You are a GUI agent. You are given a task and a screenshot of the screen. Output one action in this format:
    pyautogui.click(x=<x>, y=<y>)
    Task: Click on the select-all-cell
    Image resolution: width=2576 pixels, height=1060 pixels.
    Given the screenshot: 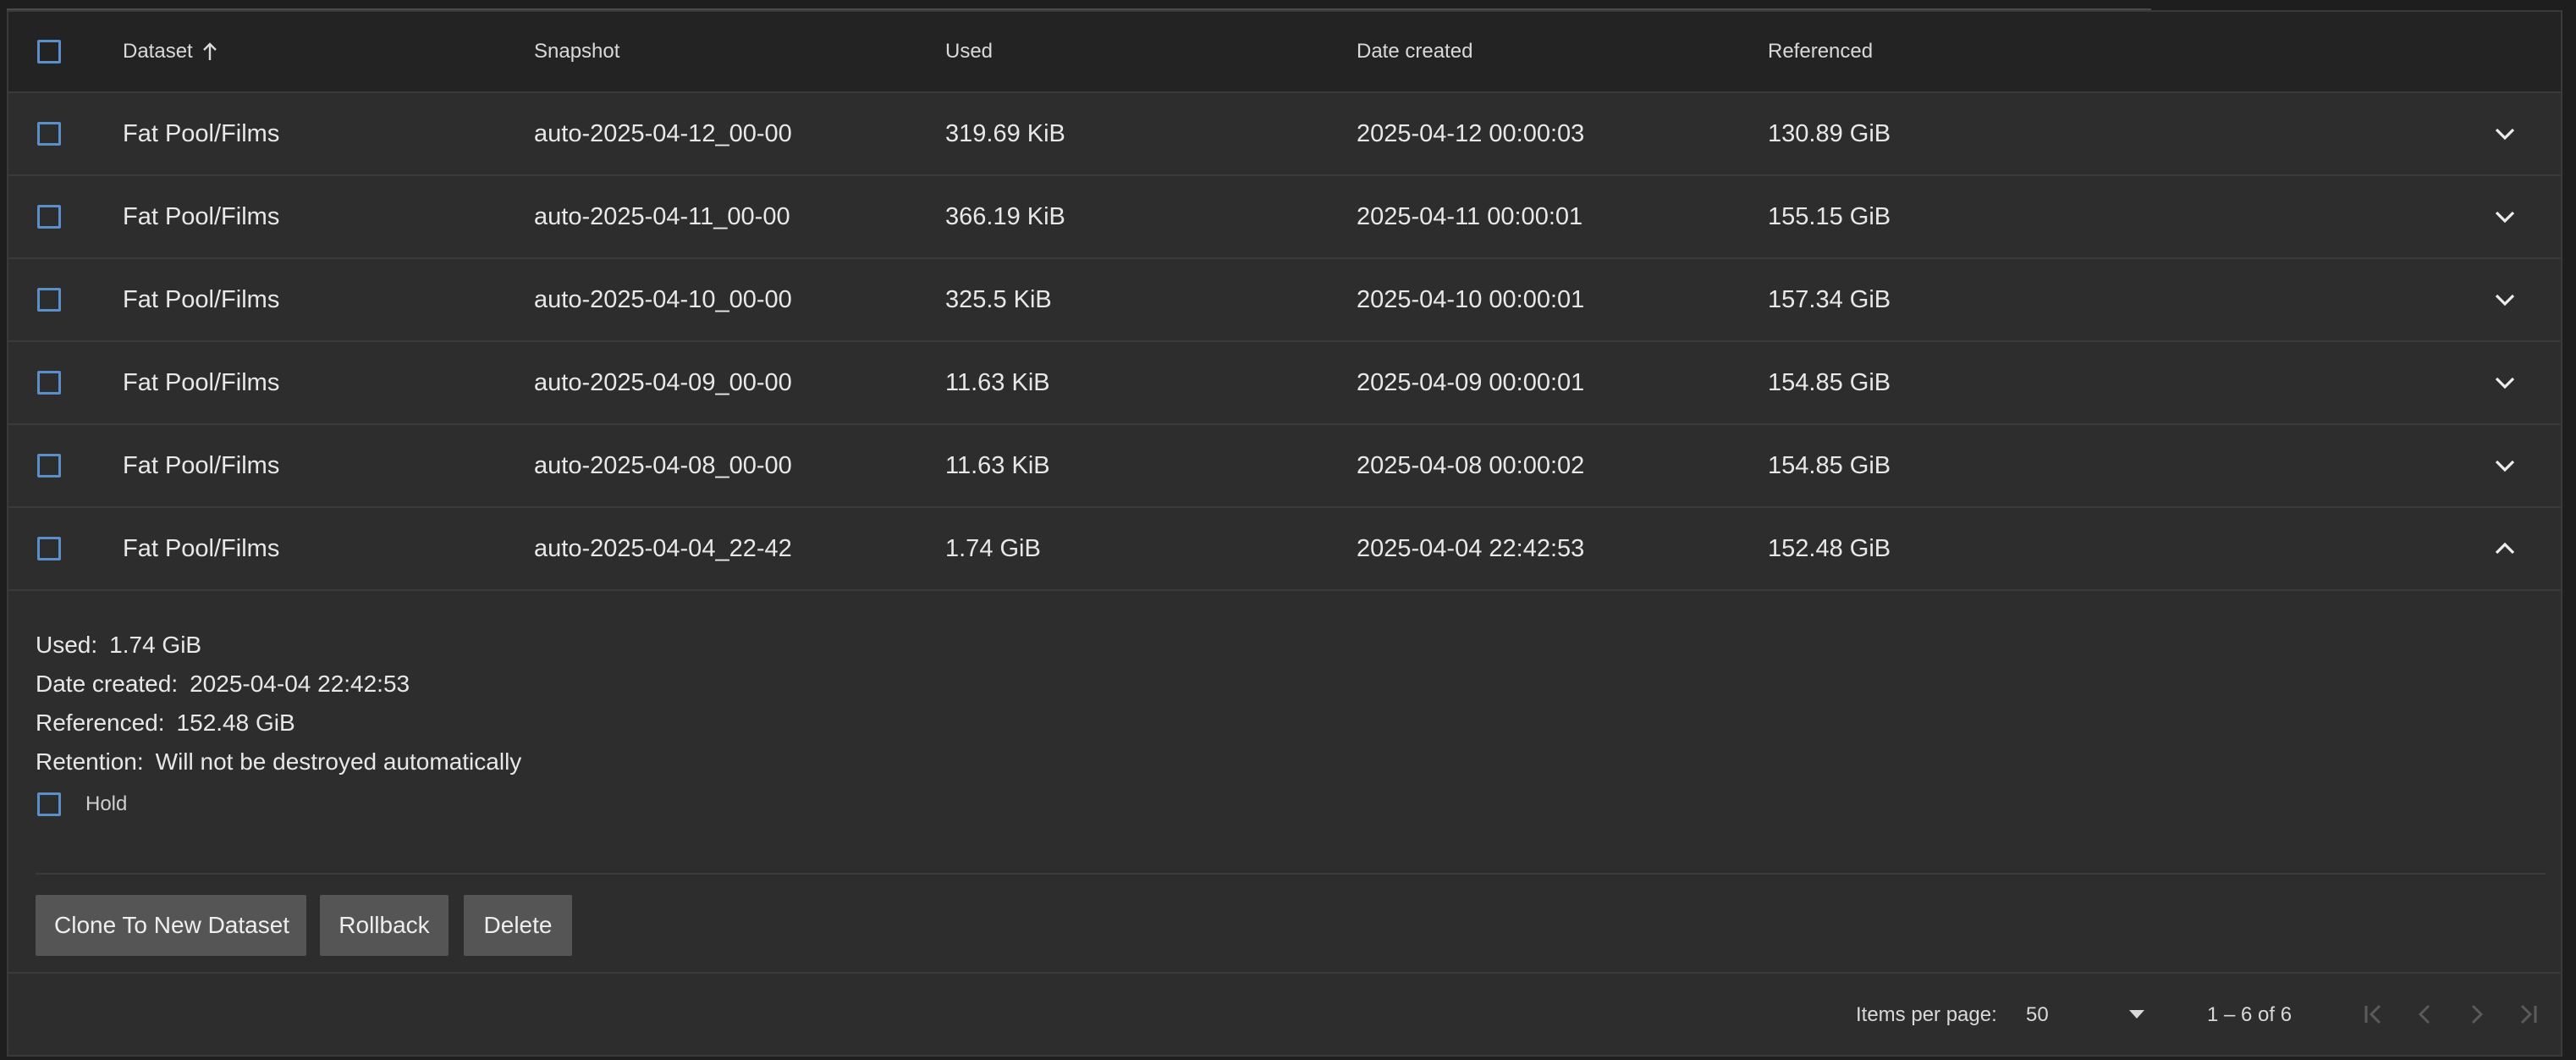 What is the action you would take?
    pyautogui.click(x=49, y=51)
    